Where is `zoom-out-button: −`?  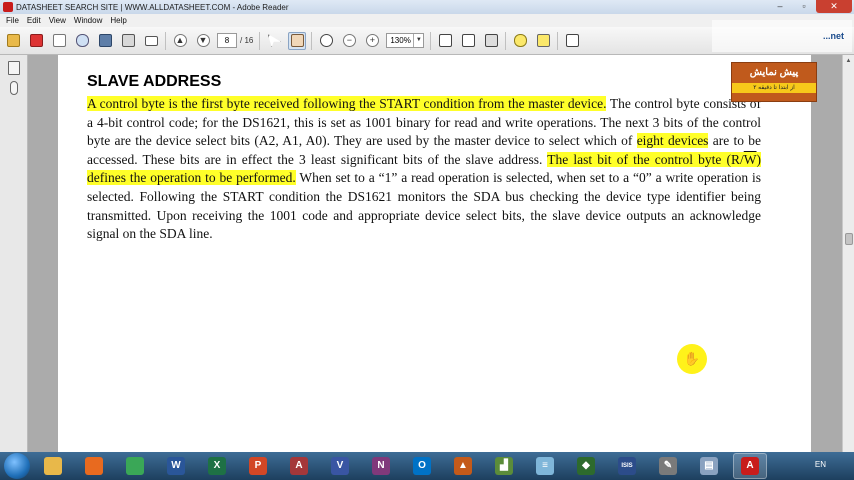
zoom-out-button: − is located at coordinates (349, 41).